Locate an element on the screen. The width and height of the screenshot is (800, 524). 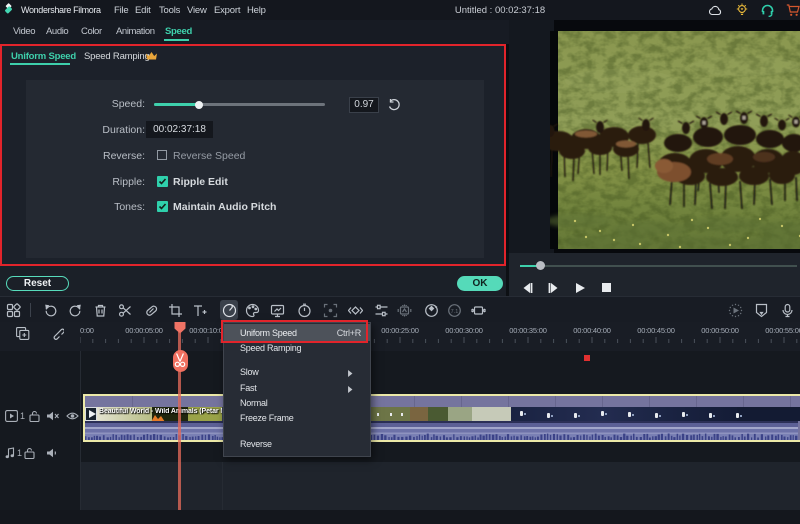
svg-text: 7.1 is located at coordinates (455, 312).